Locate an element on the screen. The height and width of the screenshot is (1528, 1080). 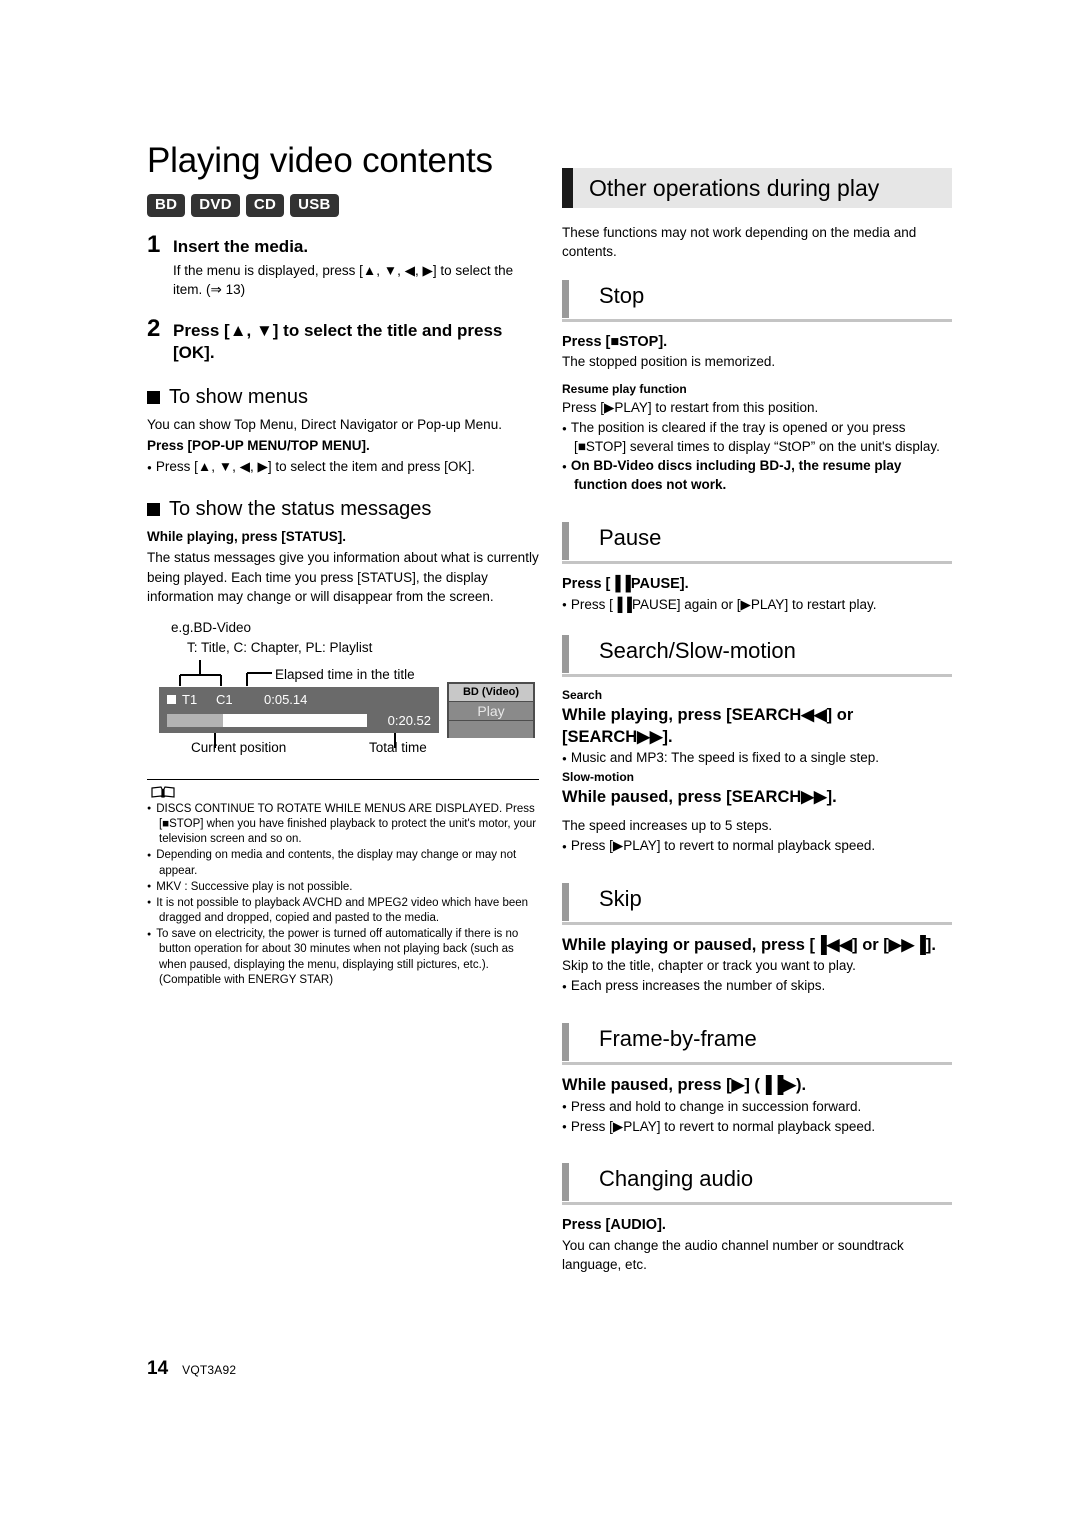
osd-progress-bar is located at coordinates (267, 720).